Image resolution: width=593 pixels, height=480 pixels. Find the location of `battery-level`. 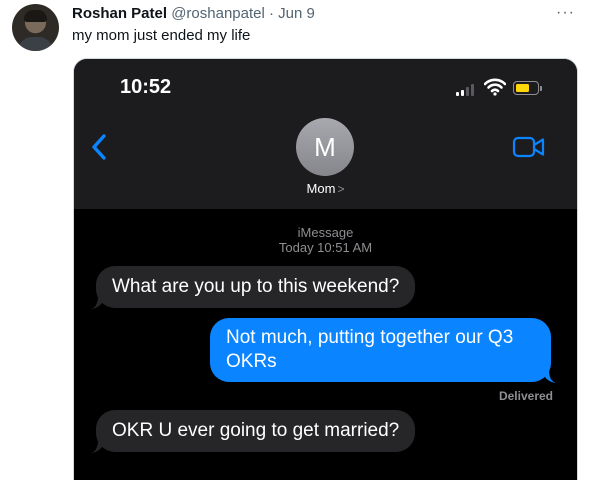

battery-level is located at coordinates (522, 87).